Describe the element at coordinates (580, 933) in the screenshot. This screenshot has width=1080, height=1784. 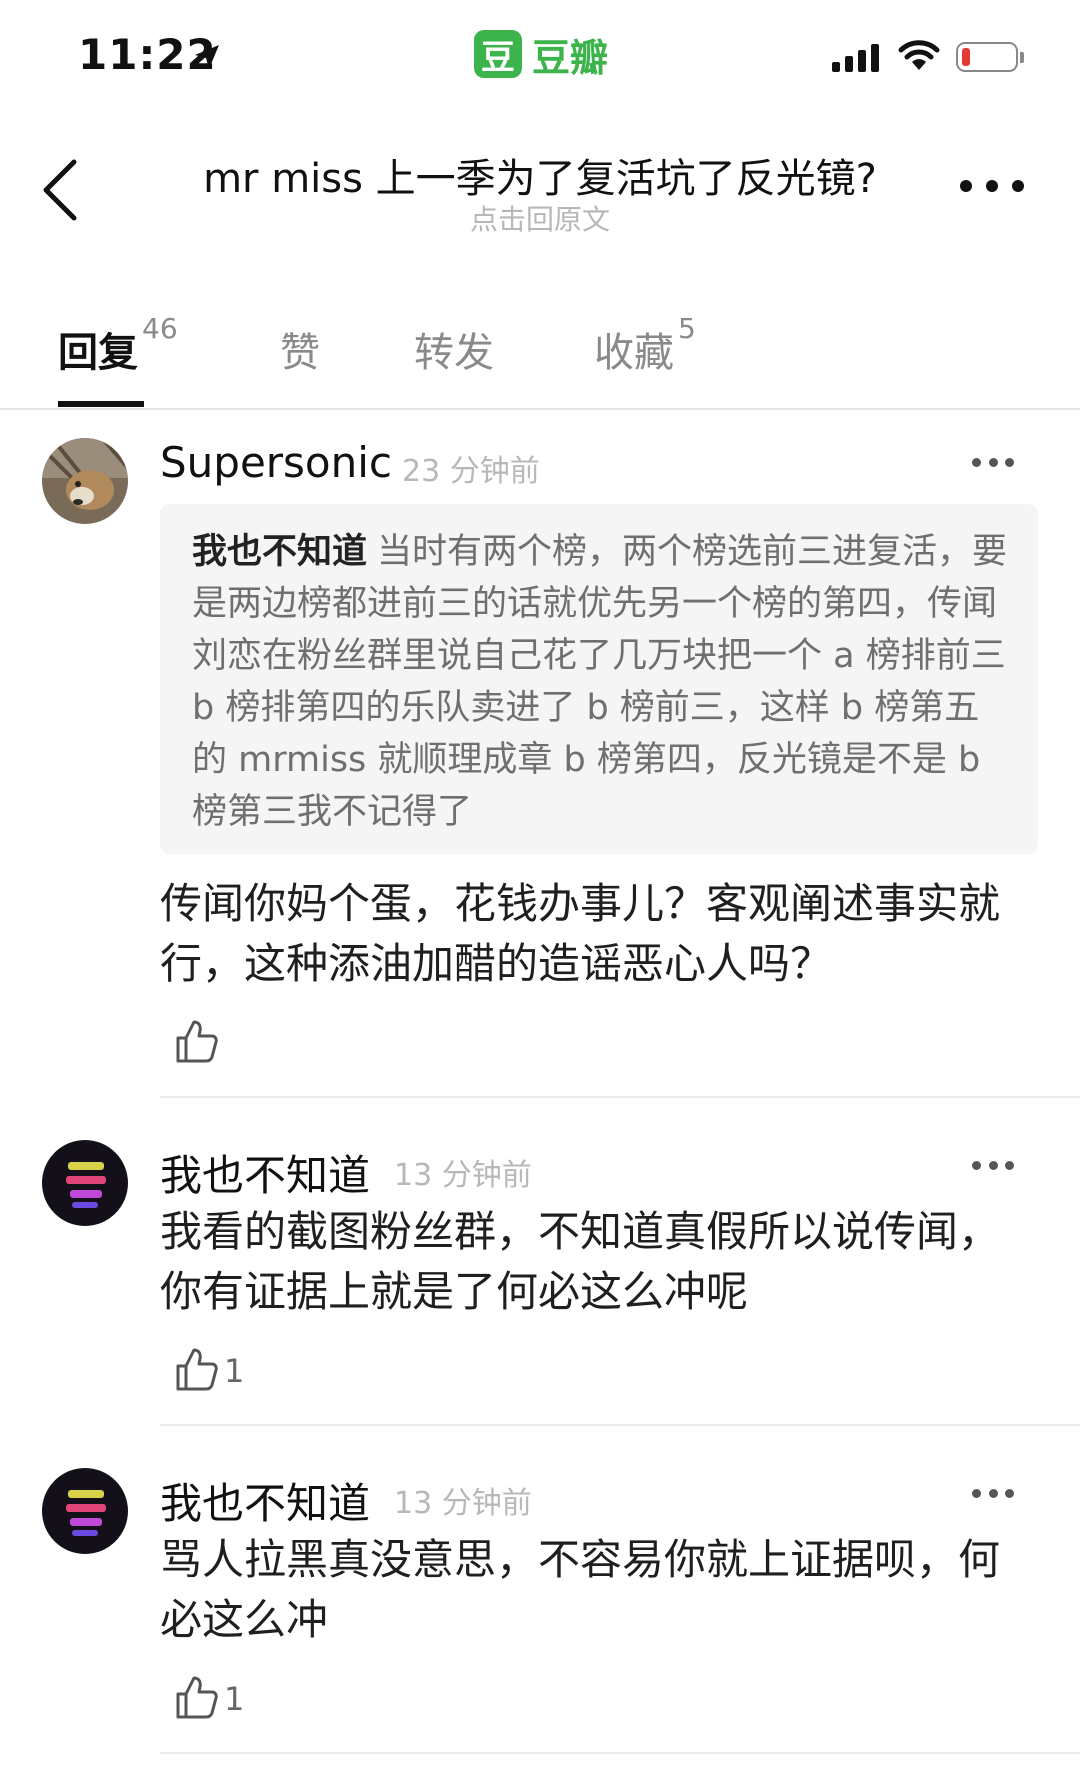
I see `comment-text: 传闻你妈个蛋，花钱办事儿？客观阐述事实就行，这种添油加醋的造谣恶心人吗？` at that location.